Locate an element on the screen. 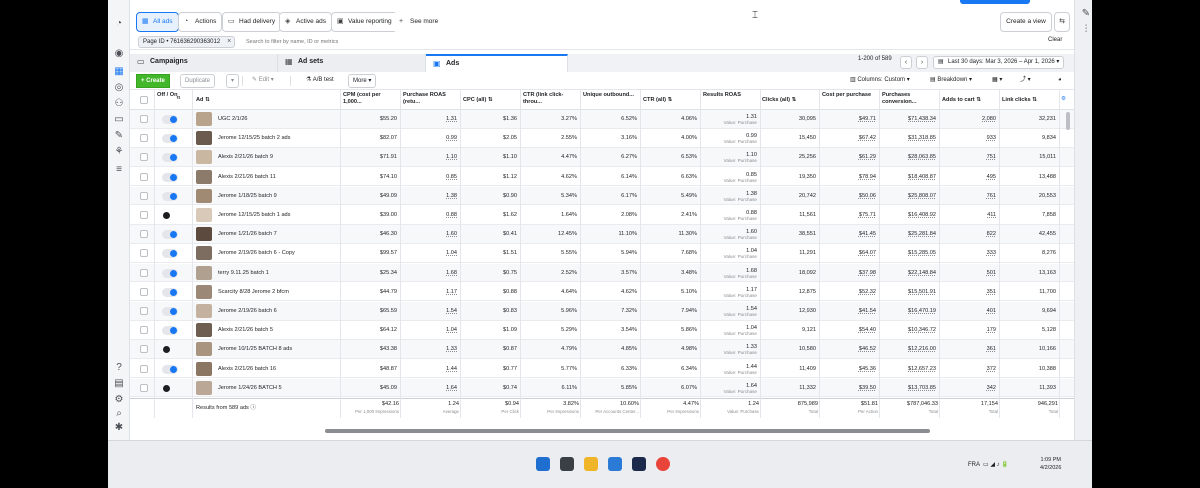  cell-atc: 342 is located at coordinates (969, 388).